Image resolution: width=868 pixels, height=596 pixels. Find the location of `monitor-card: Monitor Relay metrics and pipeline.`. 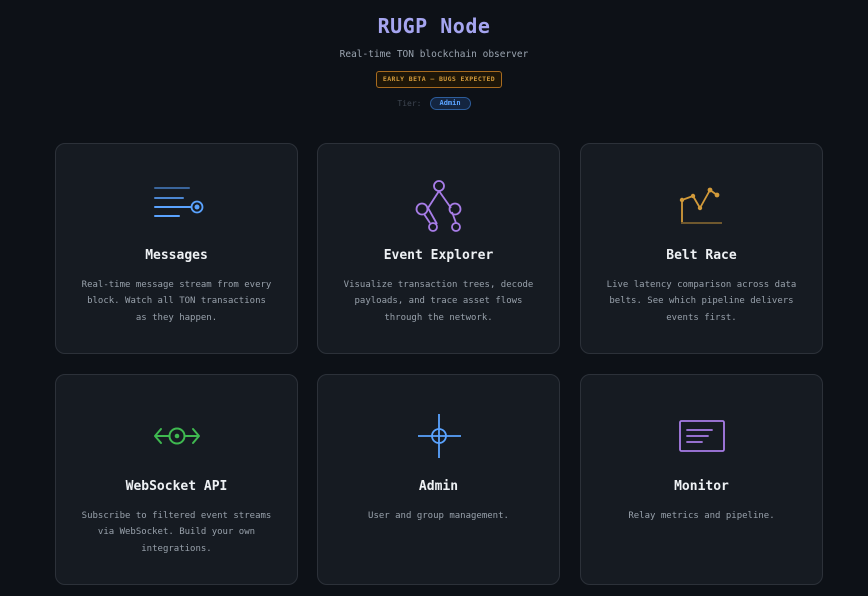

monitor-card: Monitor Relay metrics and pipeline. is located at coordinates (701, 479).